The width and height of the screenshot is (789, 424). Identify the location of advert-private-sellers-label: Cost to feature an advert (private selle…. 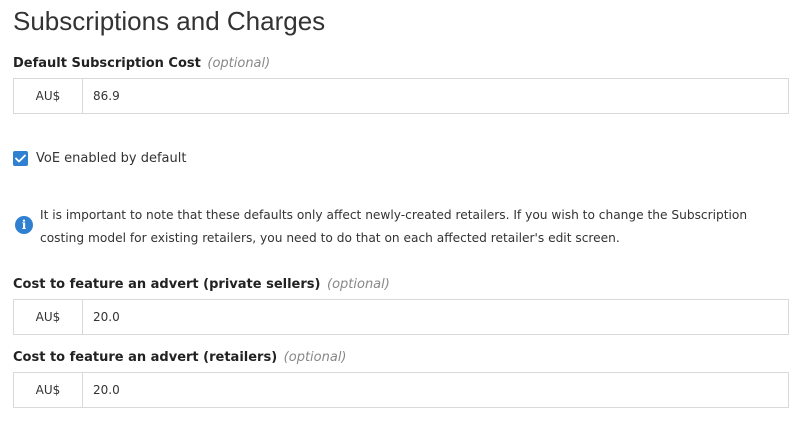
(201, 284).